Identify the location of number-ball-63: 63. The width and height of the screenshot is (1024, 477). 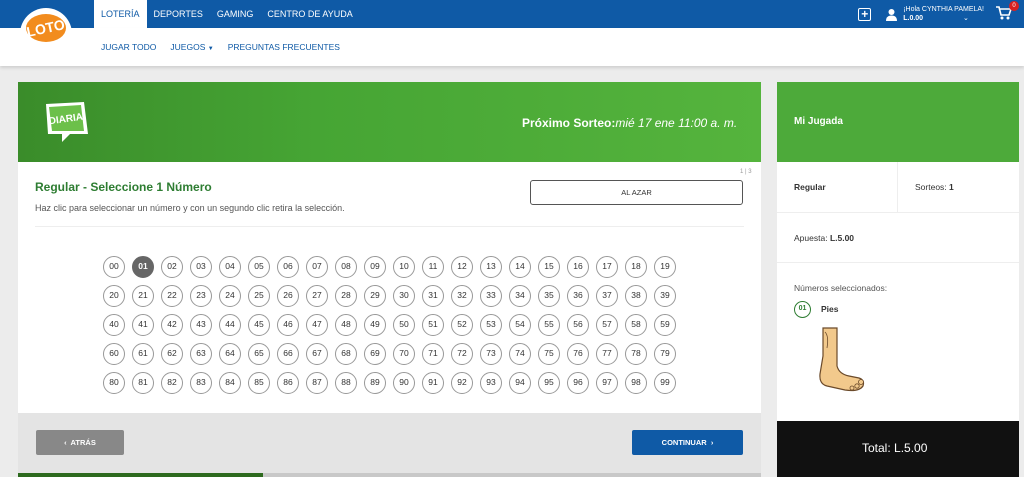
(201, 354).